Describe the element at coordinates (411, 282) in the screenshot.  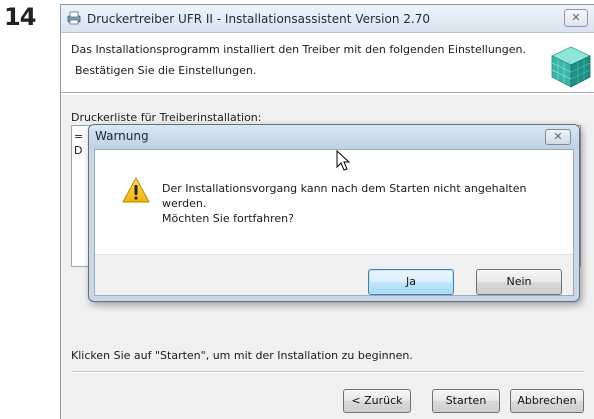
I see `yes-button: Ja` at that location.